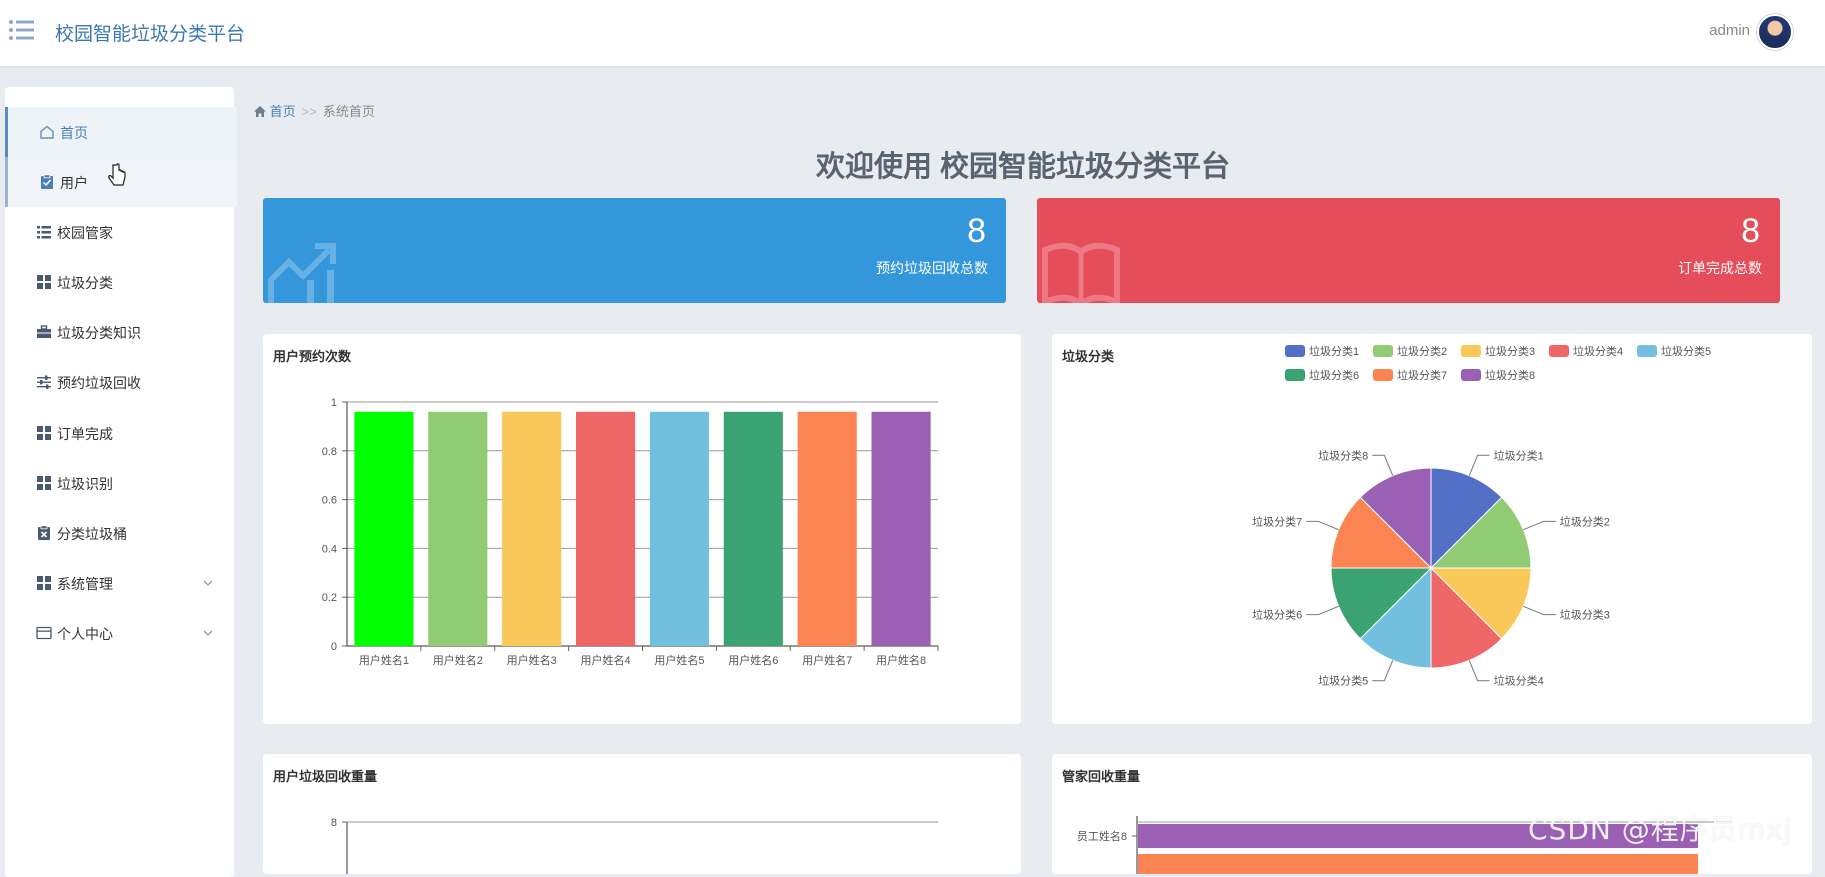  Describe the element at coordinates (1598, 351) in the screenshot. I see `legend-label: 垃圾分类4` at that location.